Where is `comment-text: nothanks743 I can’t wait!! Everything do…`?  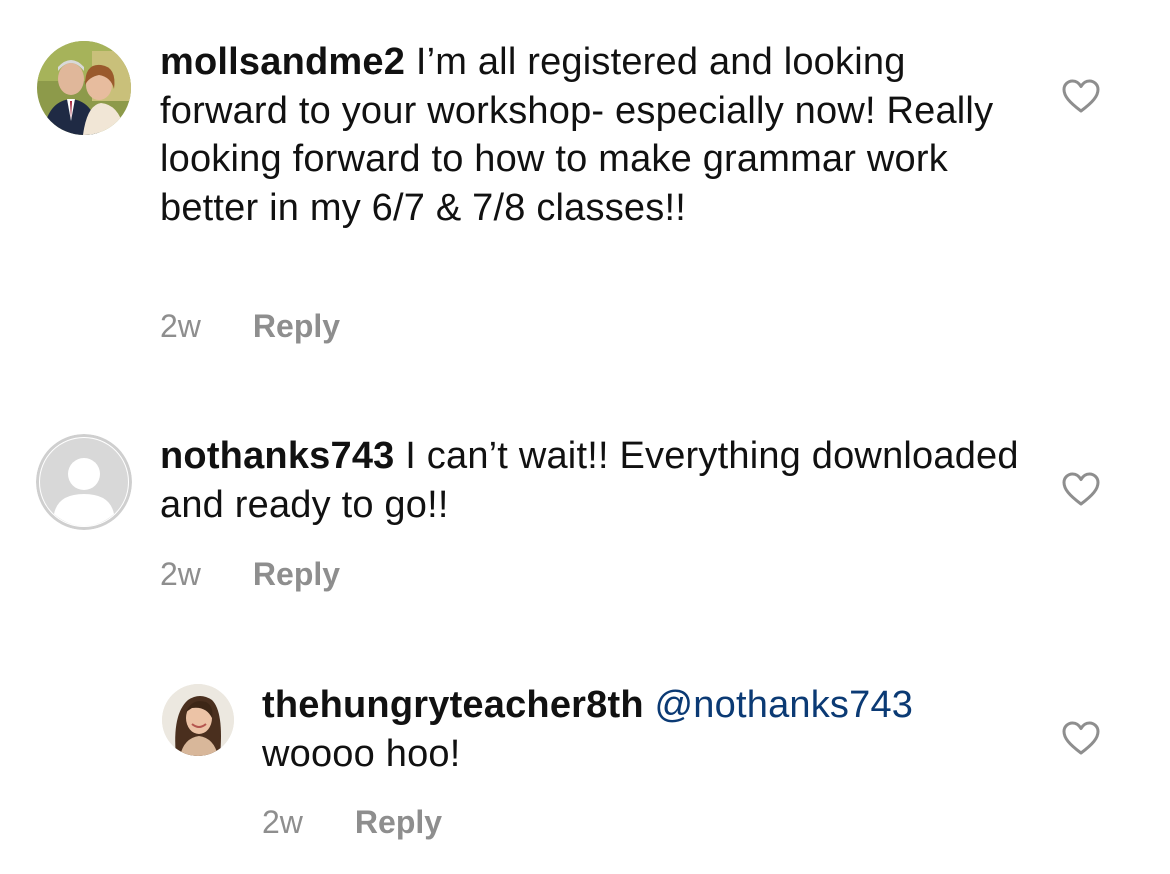
comment-text: nothanks743 I can’t wait!! Everything do… is located at coordinates (590, 480).